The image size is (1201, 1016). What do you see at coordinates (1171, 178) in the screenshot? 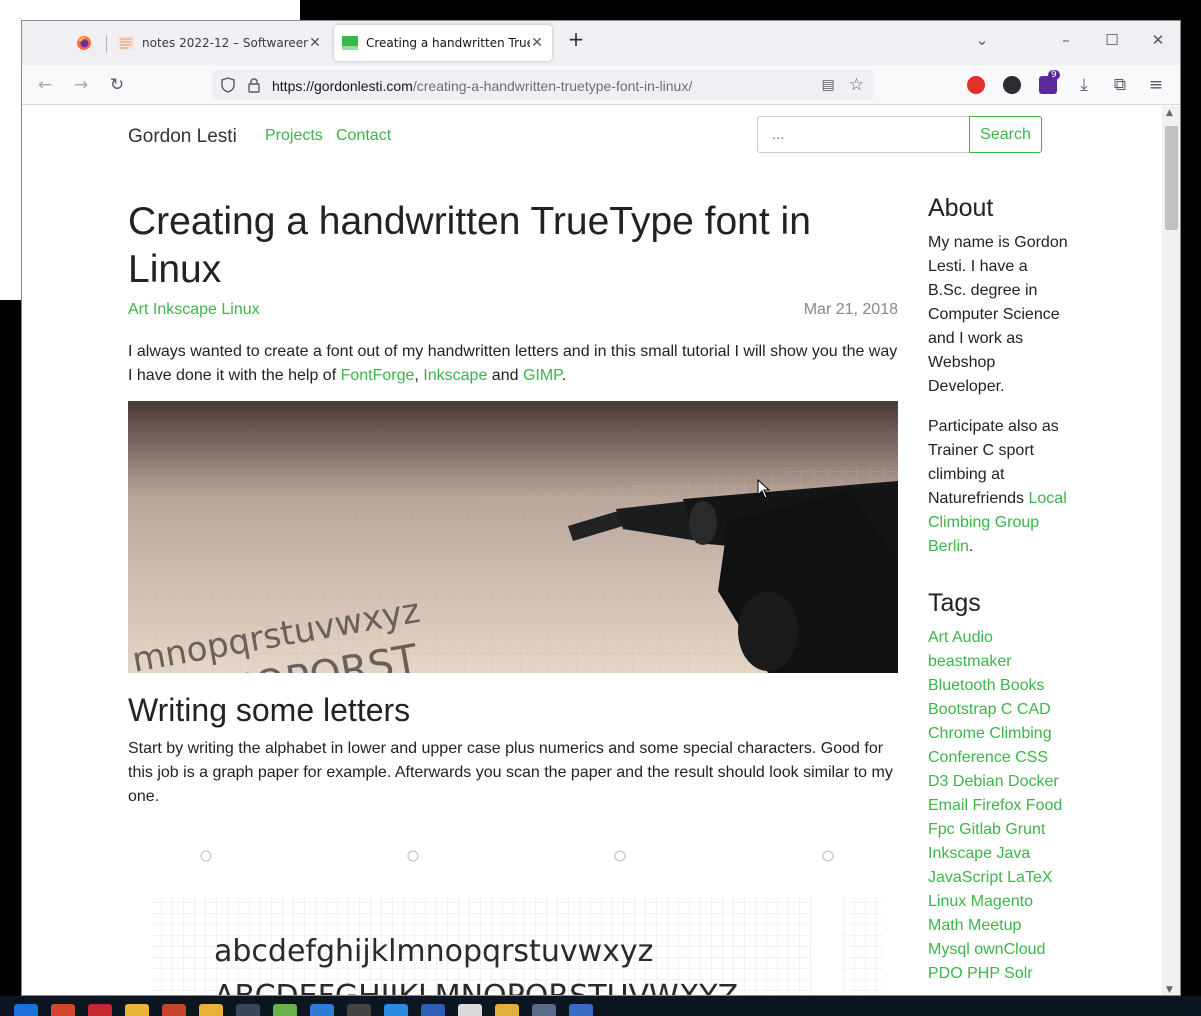
I see `scrollbar-thumb` at bounding box center [1171, 178].